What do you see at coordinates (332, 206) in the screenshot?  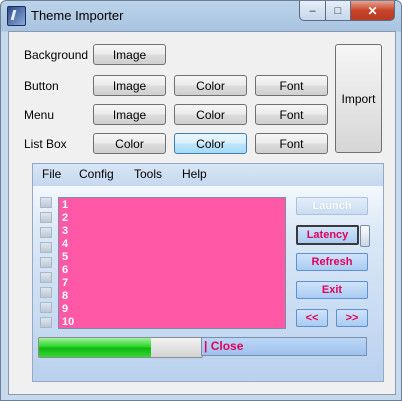 I see `launch-button: Launch` at bounding box center [332, 206].